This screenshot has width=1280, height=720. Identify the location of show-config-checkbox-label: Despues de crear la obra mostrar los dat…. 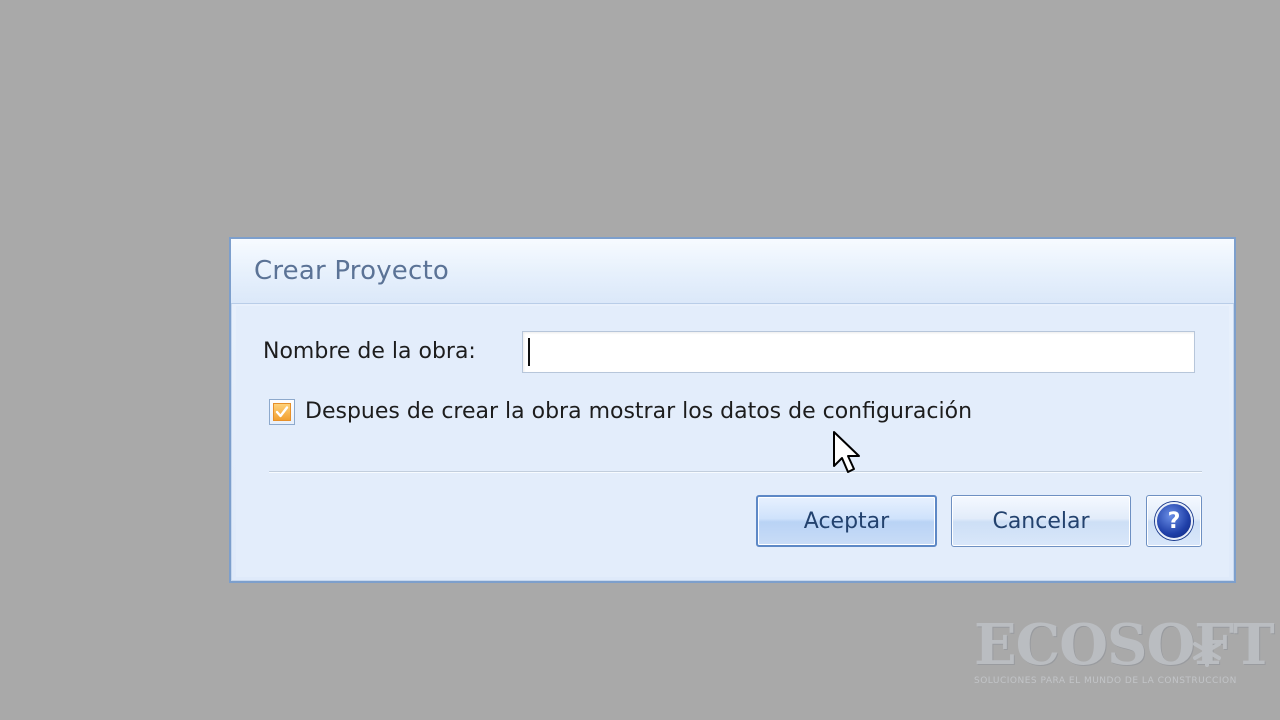
(638, 411).